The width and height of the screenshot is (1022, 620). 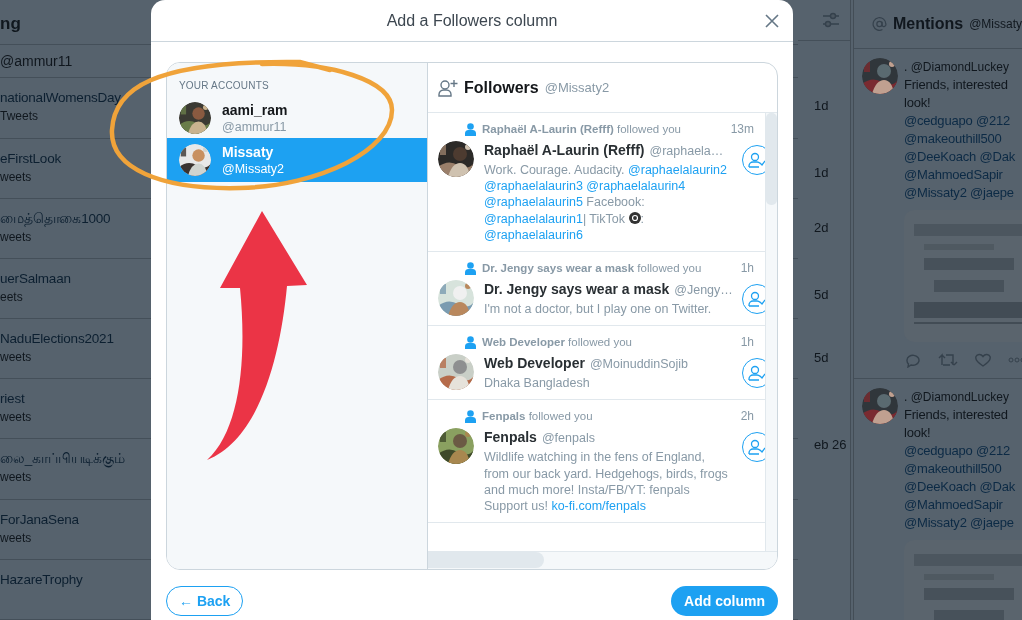 I want to click on sliders-icon, so click(x=831, y=20).